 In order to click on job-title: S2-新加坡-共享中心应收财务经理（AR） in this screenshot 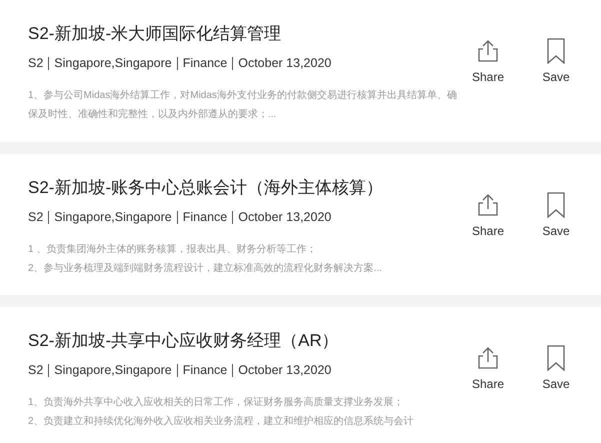, I will do `click(246, 340)`.